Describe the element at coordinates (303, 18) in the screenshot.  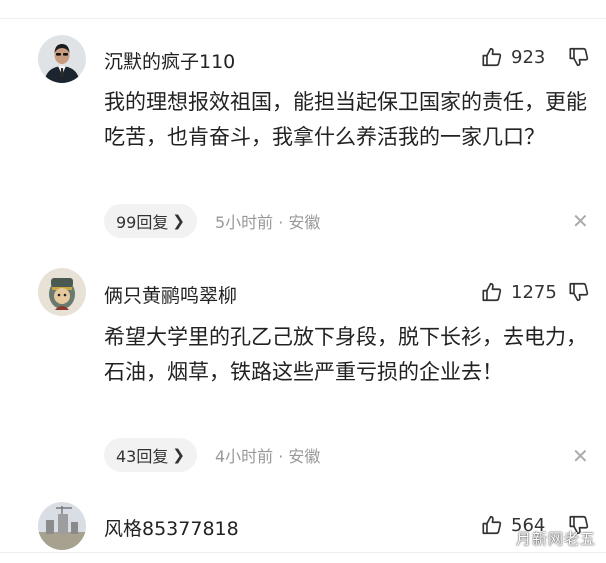
I see `top-divider` at that location.